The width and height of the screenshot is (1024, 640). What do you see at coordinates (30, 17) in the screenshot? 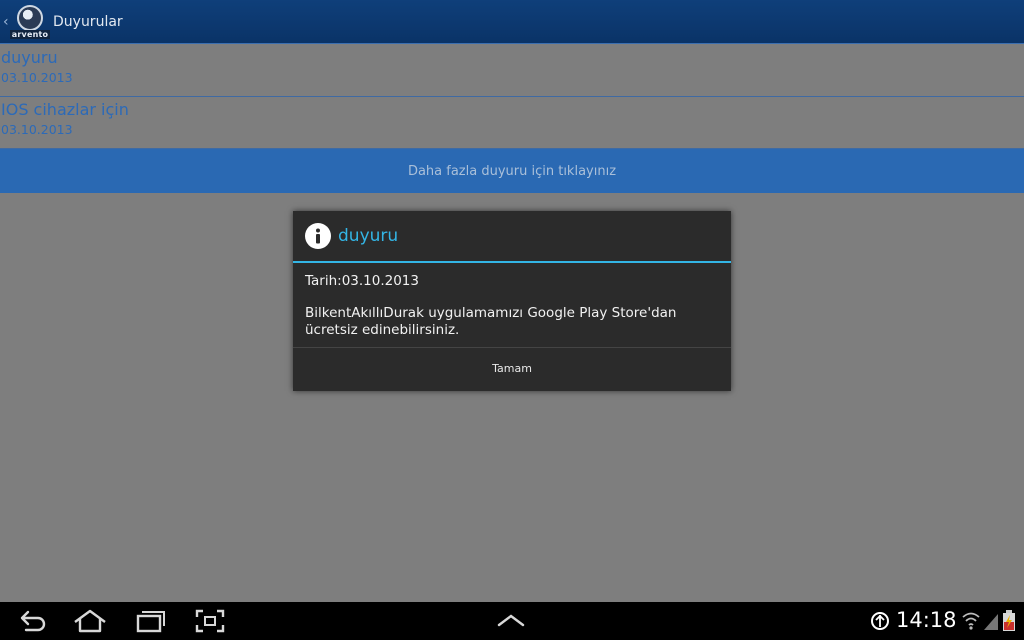
I see `globe-icon` at bounding box center [30, 17].